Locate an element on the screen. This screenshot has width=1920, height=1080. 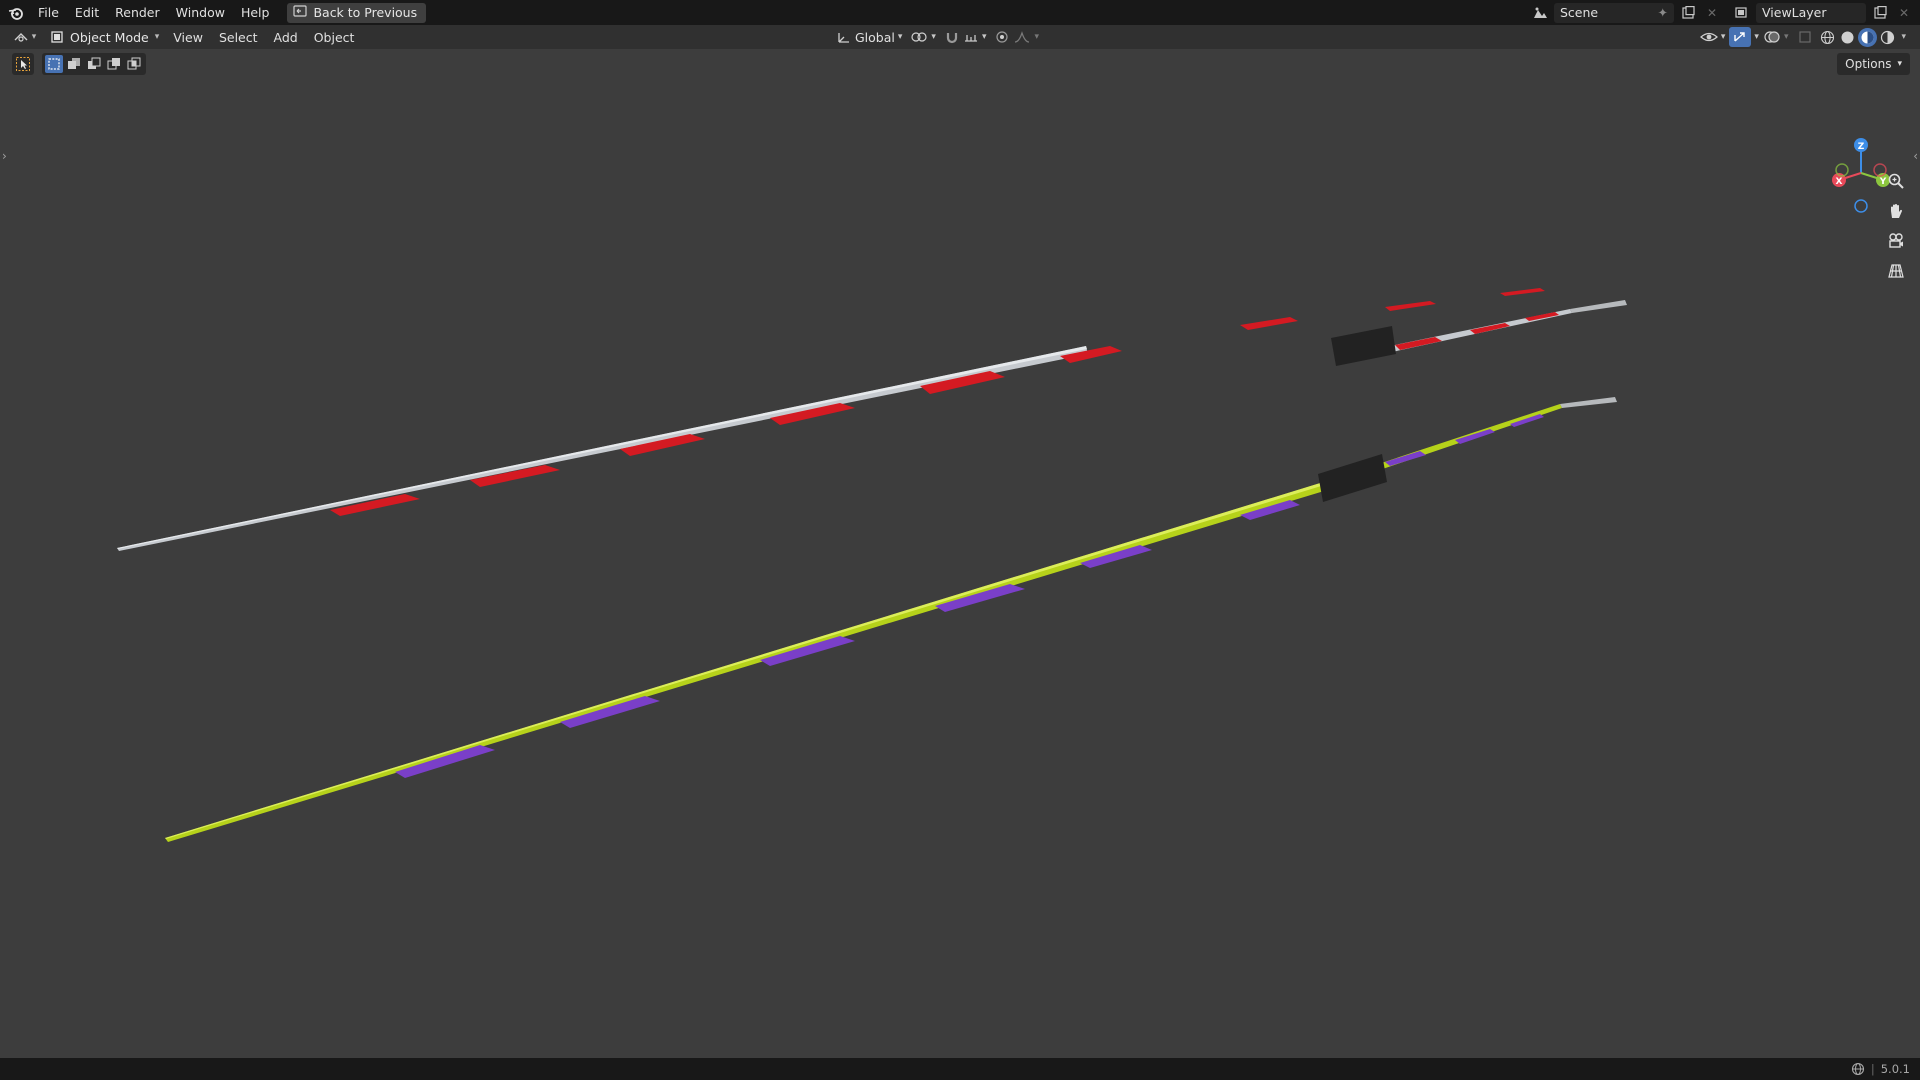
snap-toggle: ▾ is located at coordinates (965, 37).